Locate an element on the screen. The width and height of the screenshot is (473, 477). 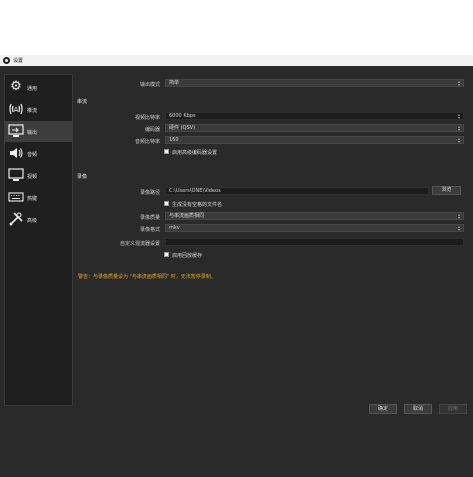
sidebar-item-label: 通用 is located at coordinates (32, 89).